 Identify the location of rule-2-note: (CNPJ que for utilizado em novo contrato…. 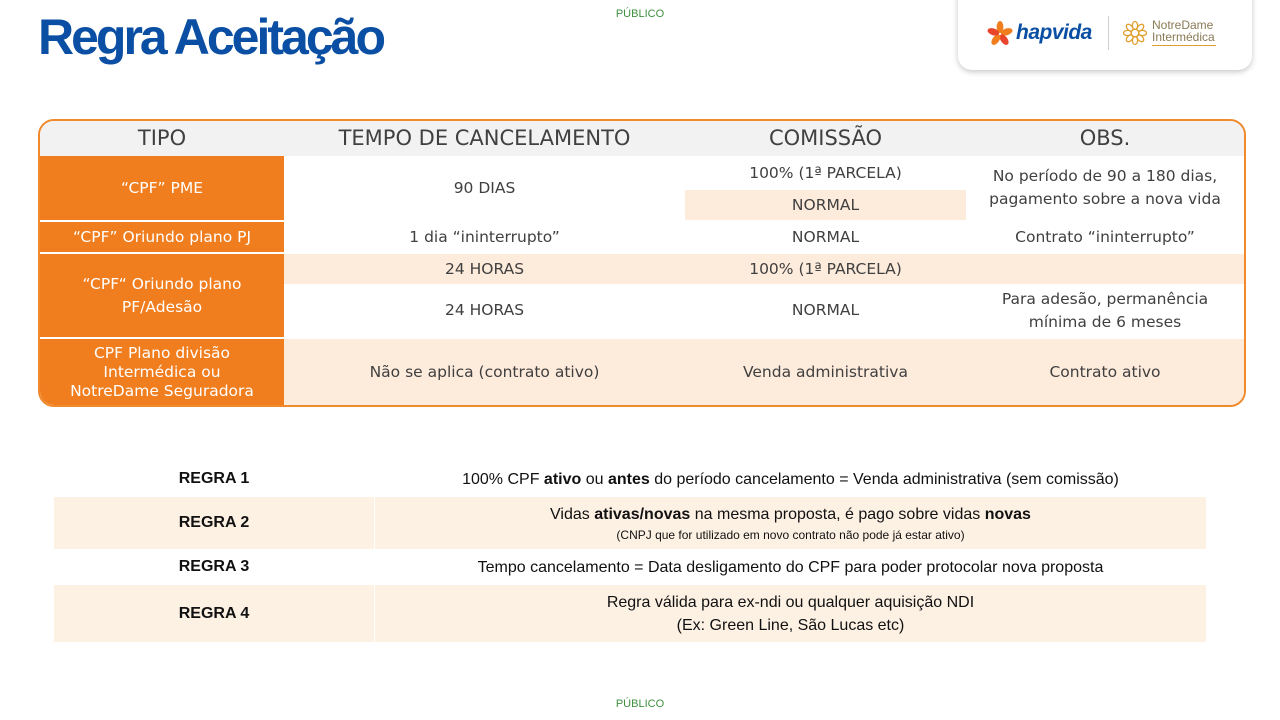
(790, 534).